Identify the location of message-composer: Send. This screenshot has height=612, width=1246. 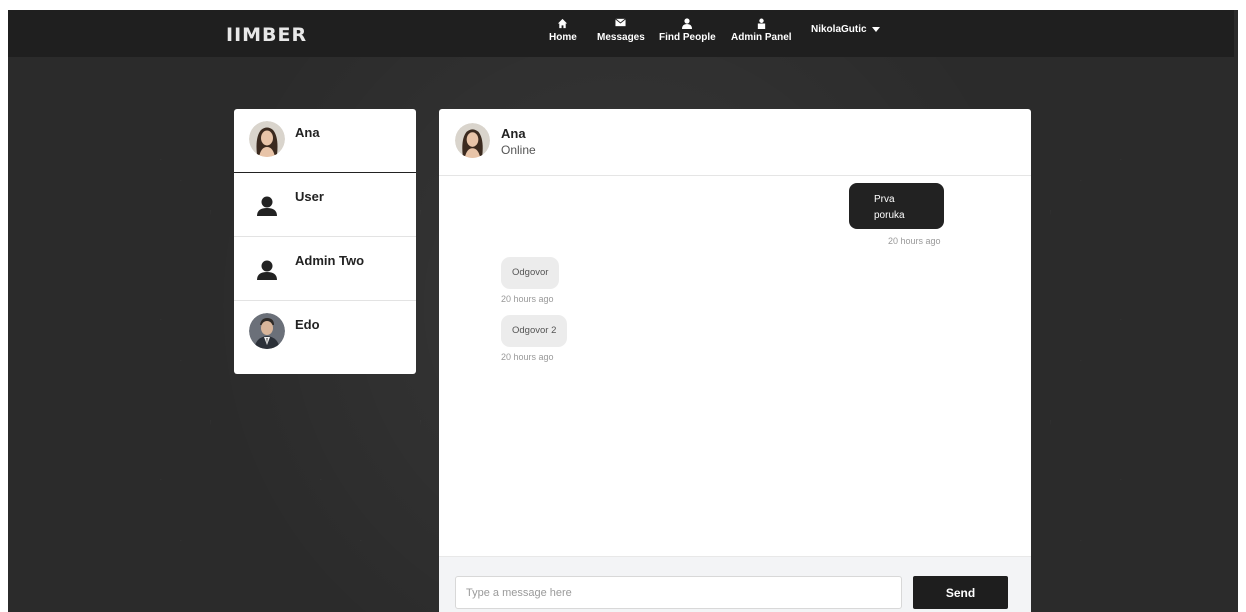
(735, 584).